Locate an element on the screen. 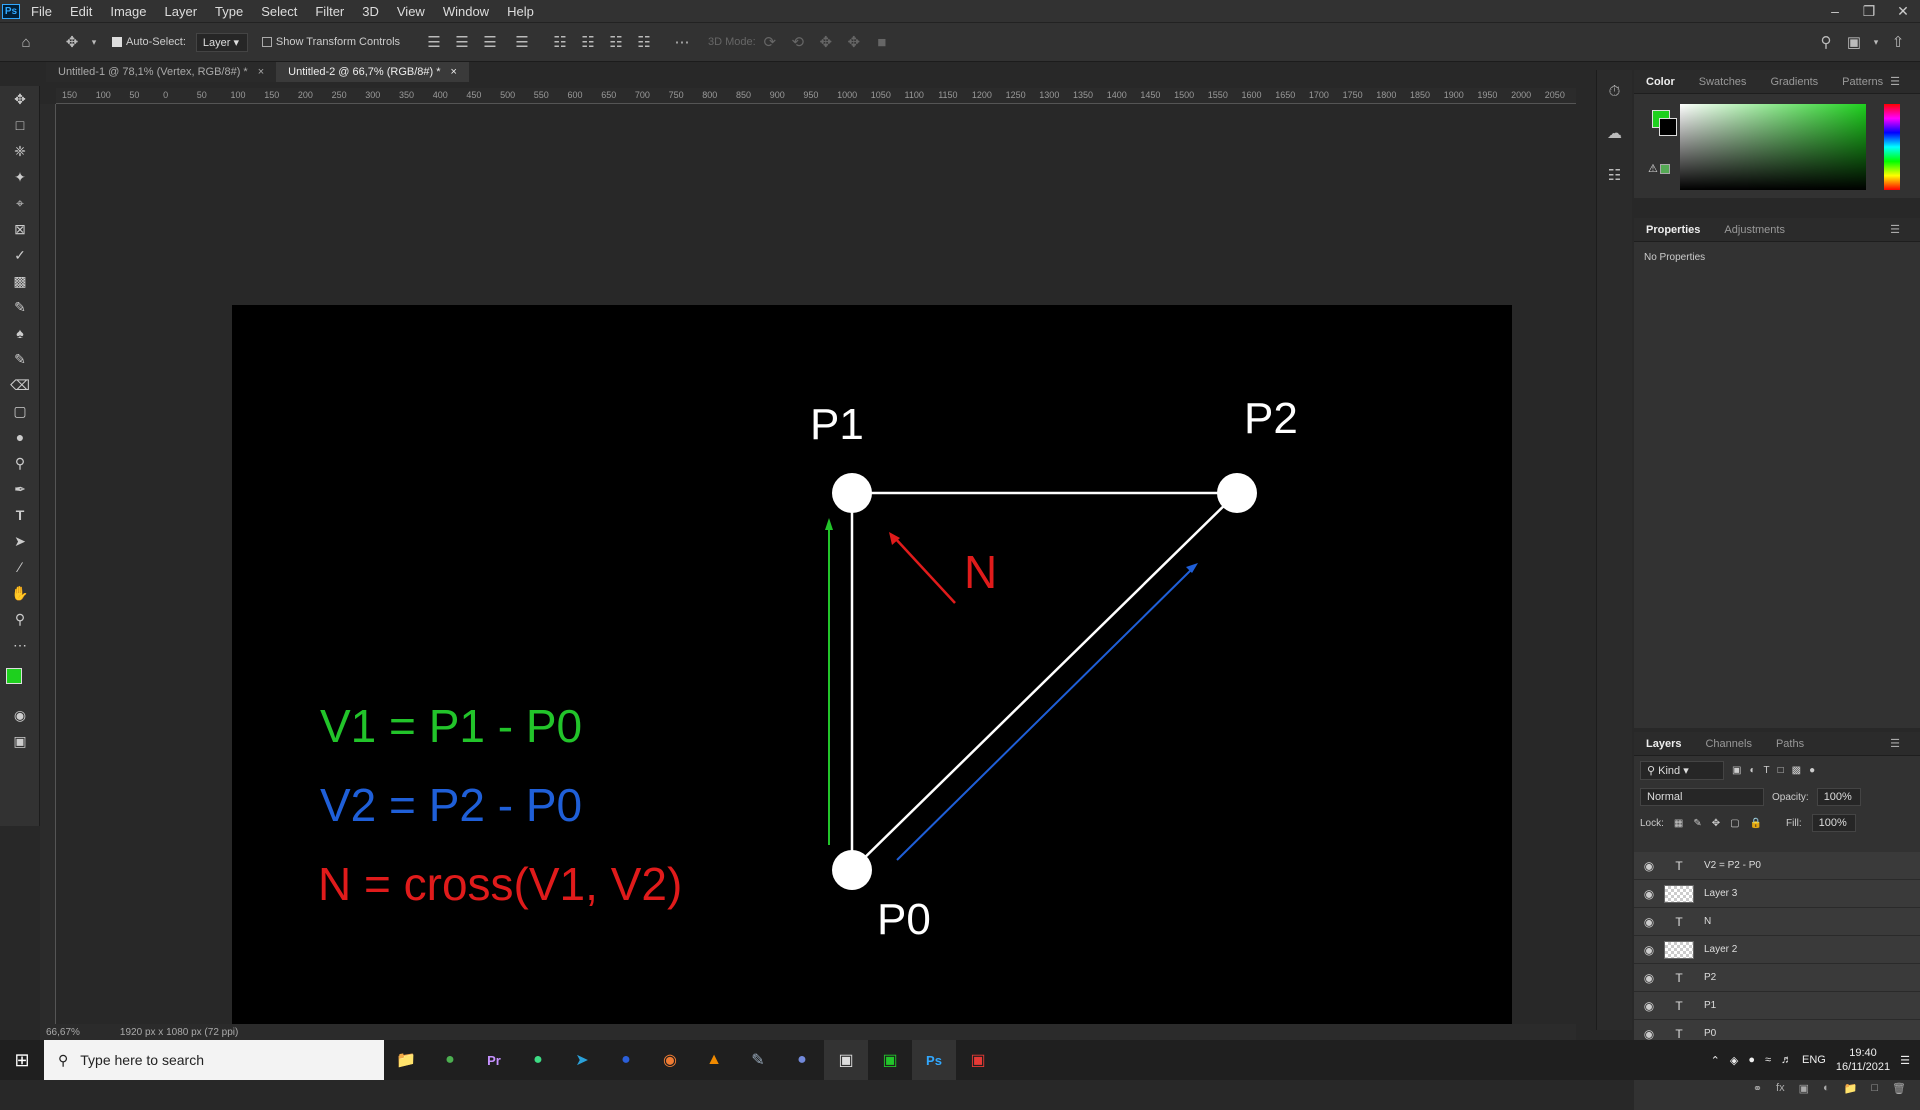 The width and height of the screenshot is (1920, 1110). 3d-roll-icon: ⟲ is located at coordinates (798, 42).